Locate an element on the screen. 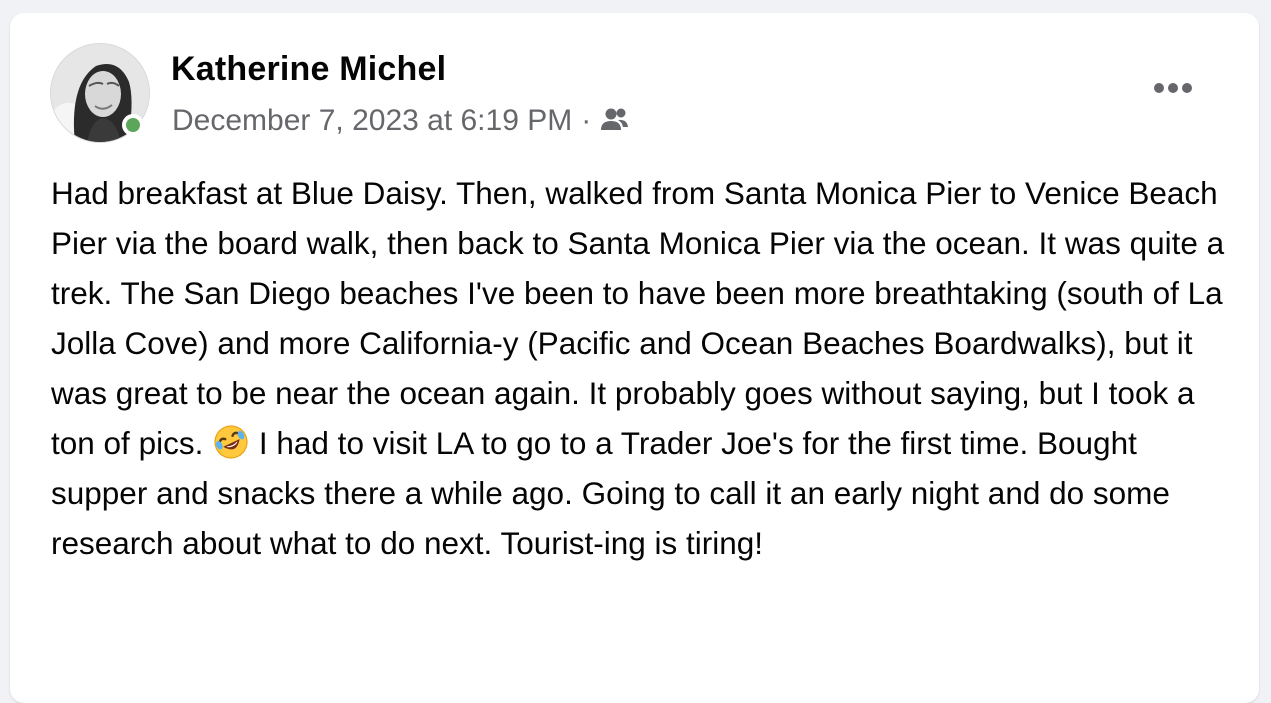 The width and height of the screenshot is (1271, 703). online-status-dot is located at coordinates (133, 125).